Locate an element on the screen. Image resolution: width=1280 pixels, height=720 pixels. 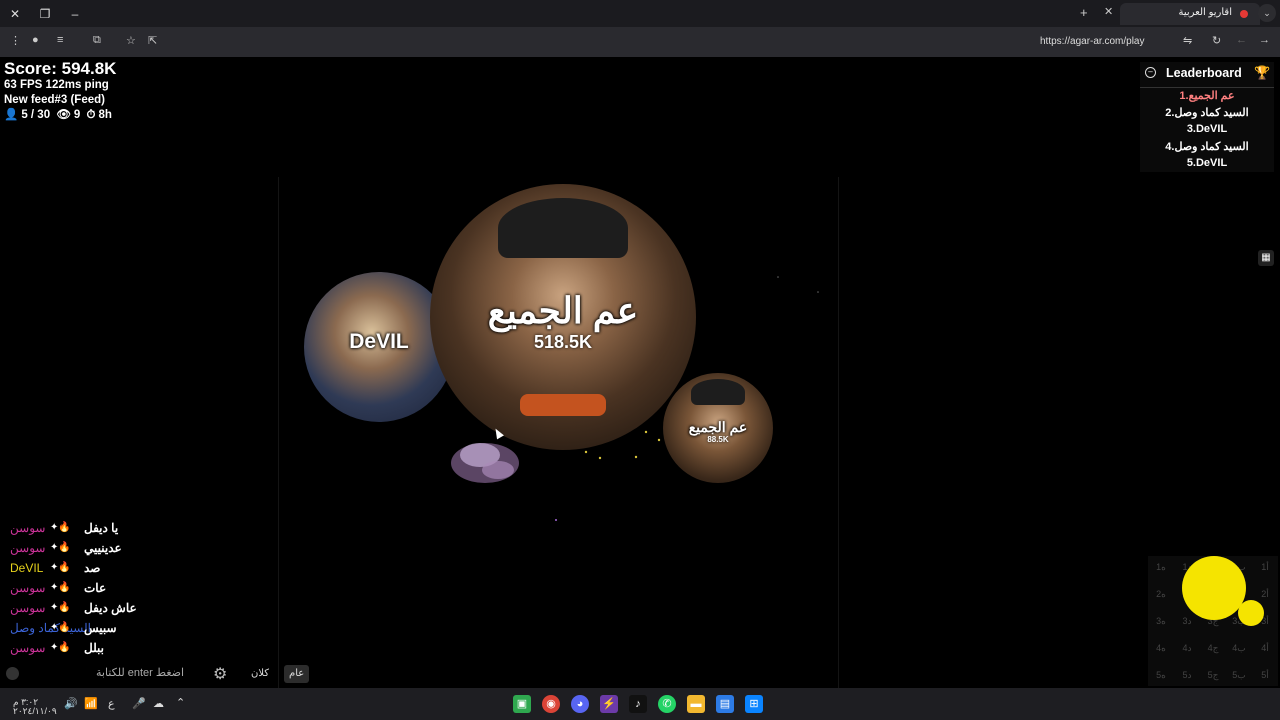
minimap-grid-label: 1أ is located at coordinates (1265, 567).